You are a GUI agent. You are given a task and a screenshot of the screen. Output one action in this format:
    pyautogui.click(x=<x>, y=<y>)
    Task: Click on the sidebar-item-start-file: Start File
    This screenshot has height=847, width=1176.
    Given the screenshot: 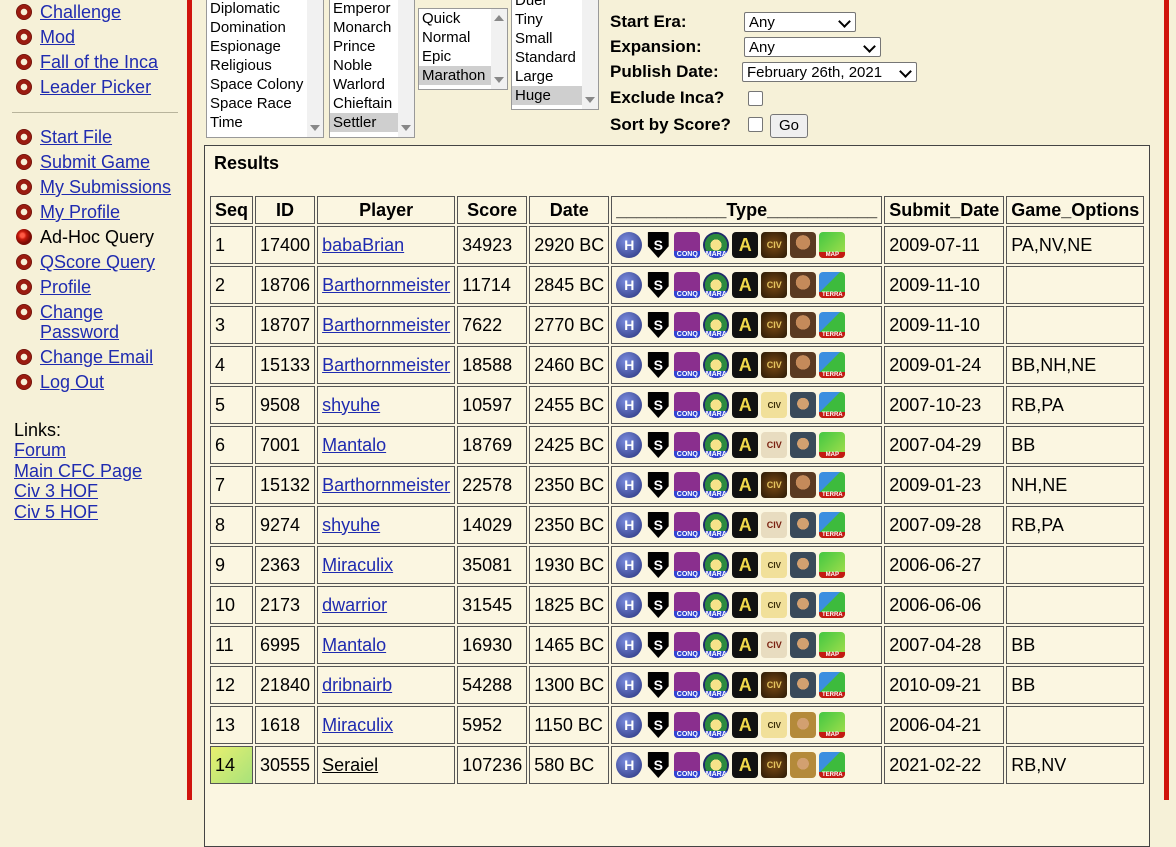 What is the action you would take?
    pyautogui.click(x=64, y=137)
    